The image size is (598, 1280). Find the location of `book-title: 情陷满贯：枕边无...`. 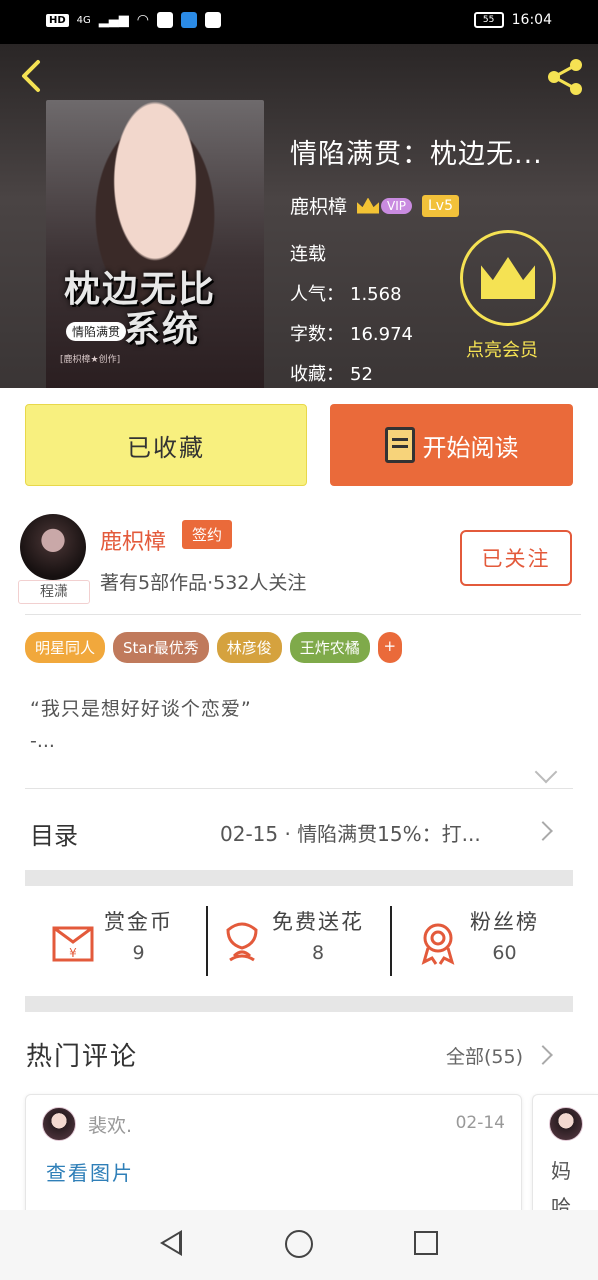

book-title: 情陷满贯：枕边无... is located at coordinates (416, 154).